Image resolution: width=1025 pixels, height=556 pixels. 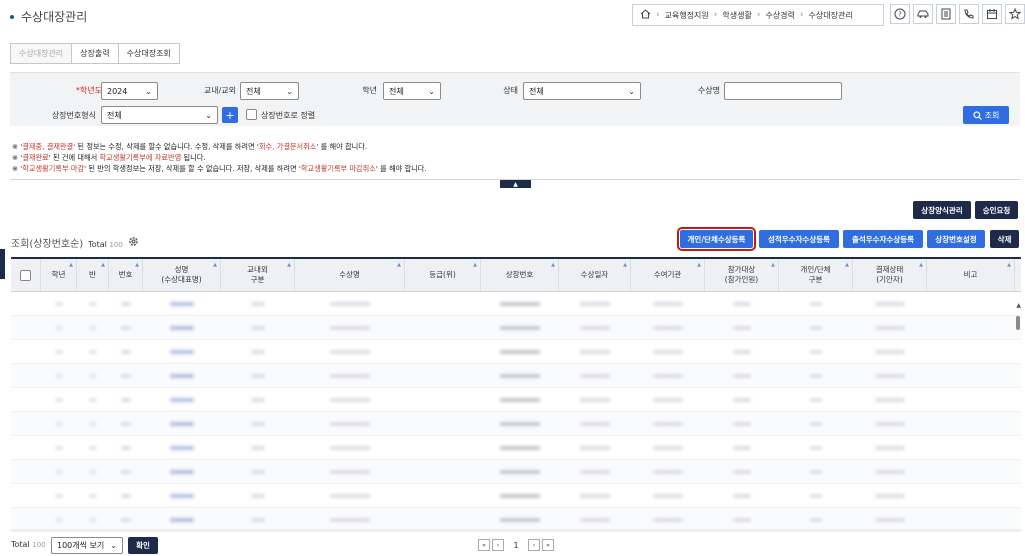 I want to click on award-name-input, so click(x=783, y=91).